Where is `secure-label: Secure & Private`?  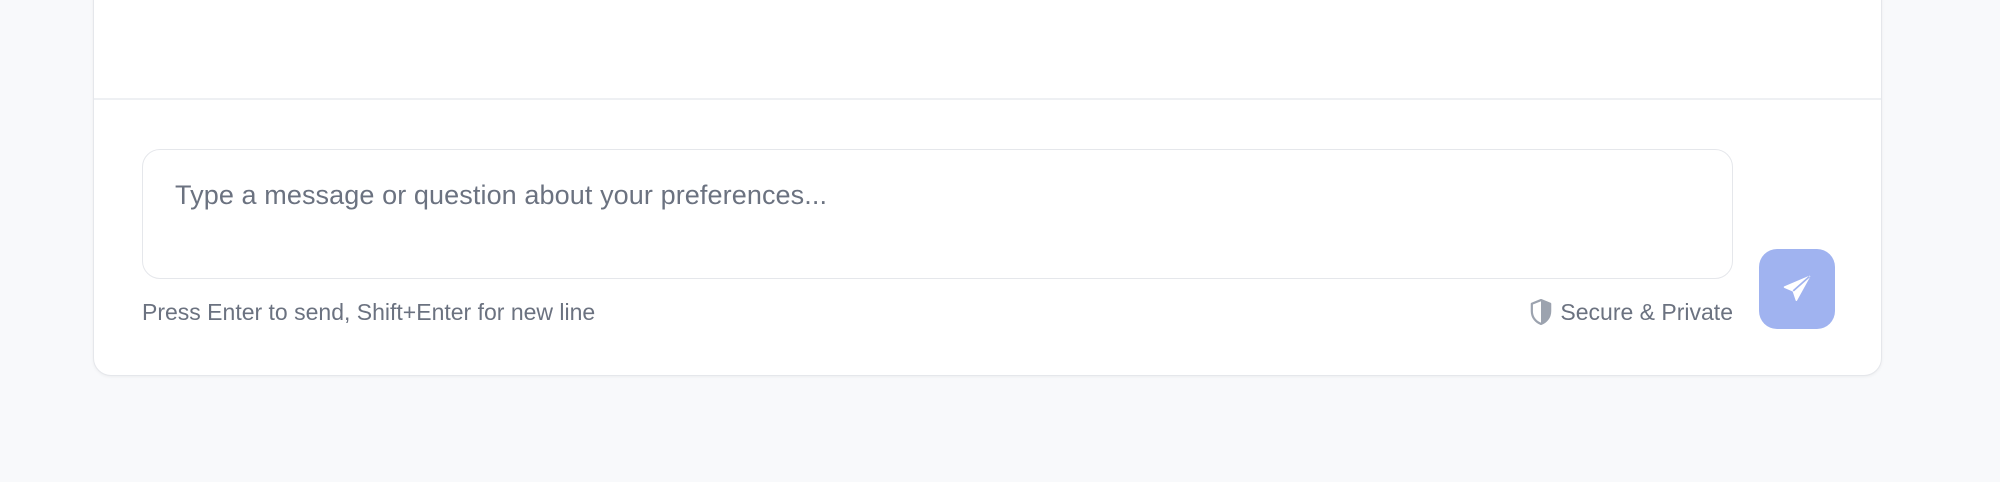
secure-label: Secure & Private is located at coordinates (1646, 312).